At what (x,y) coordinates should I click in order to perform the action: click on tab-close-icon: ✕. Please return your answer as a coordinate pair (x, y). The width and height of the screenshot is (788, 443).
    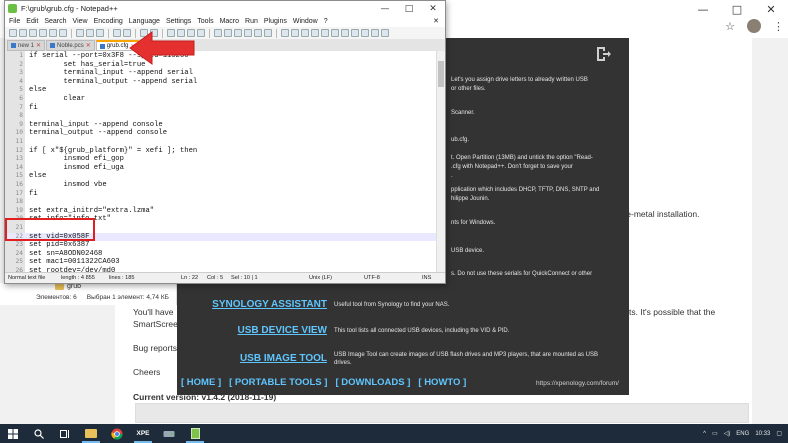
    Looking at the image, I should click on (38, 45).